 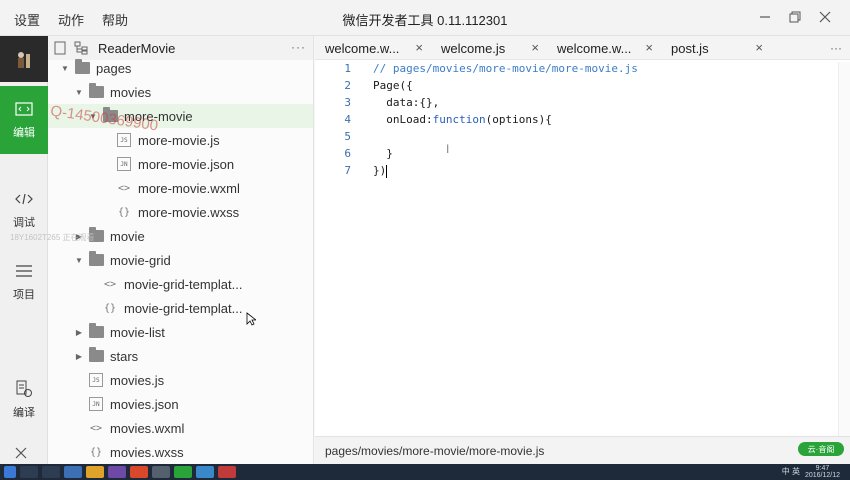 What do you see at coordinates (24, 223) in the screenshot?
I see `activity-debug-label: 调试` at bounding box center [24, 223].